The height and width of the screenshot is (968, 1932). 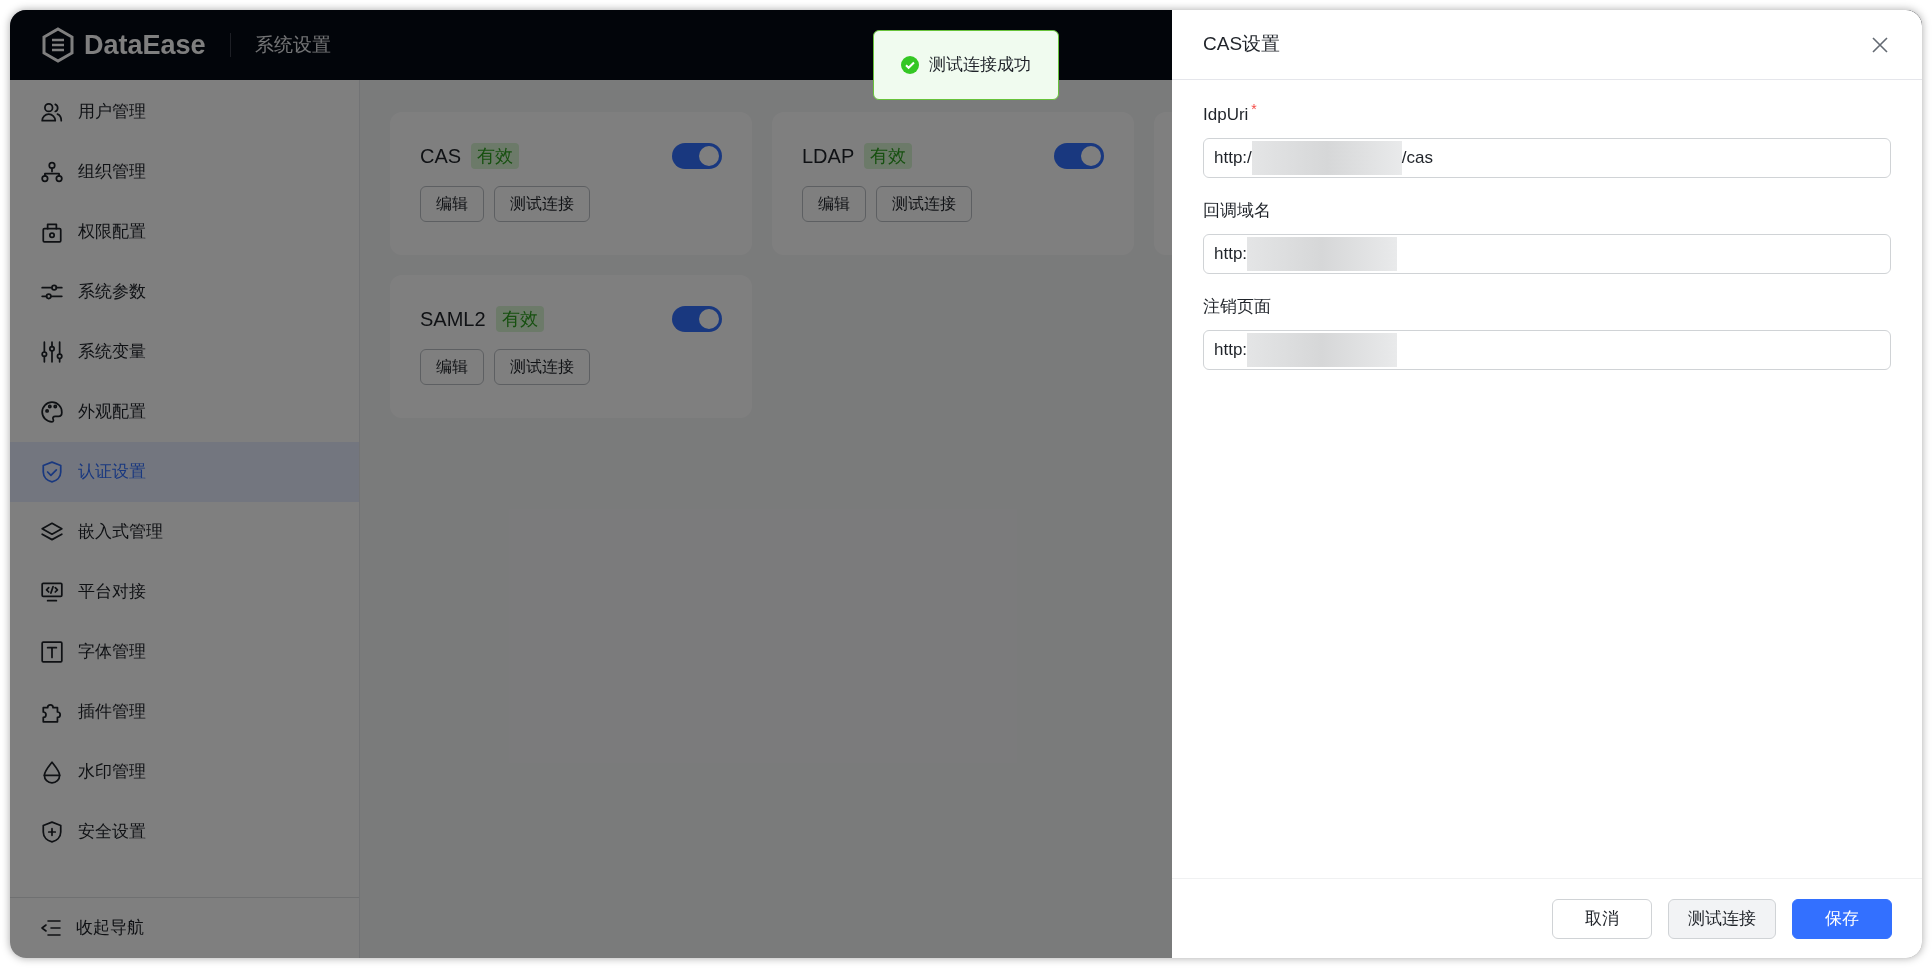 I want to click on logo-icon, so click(x=58, y=45).